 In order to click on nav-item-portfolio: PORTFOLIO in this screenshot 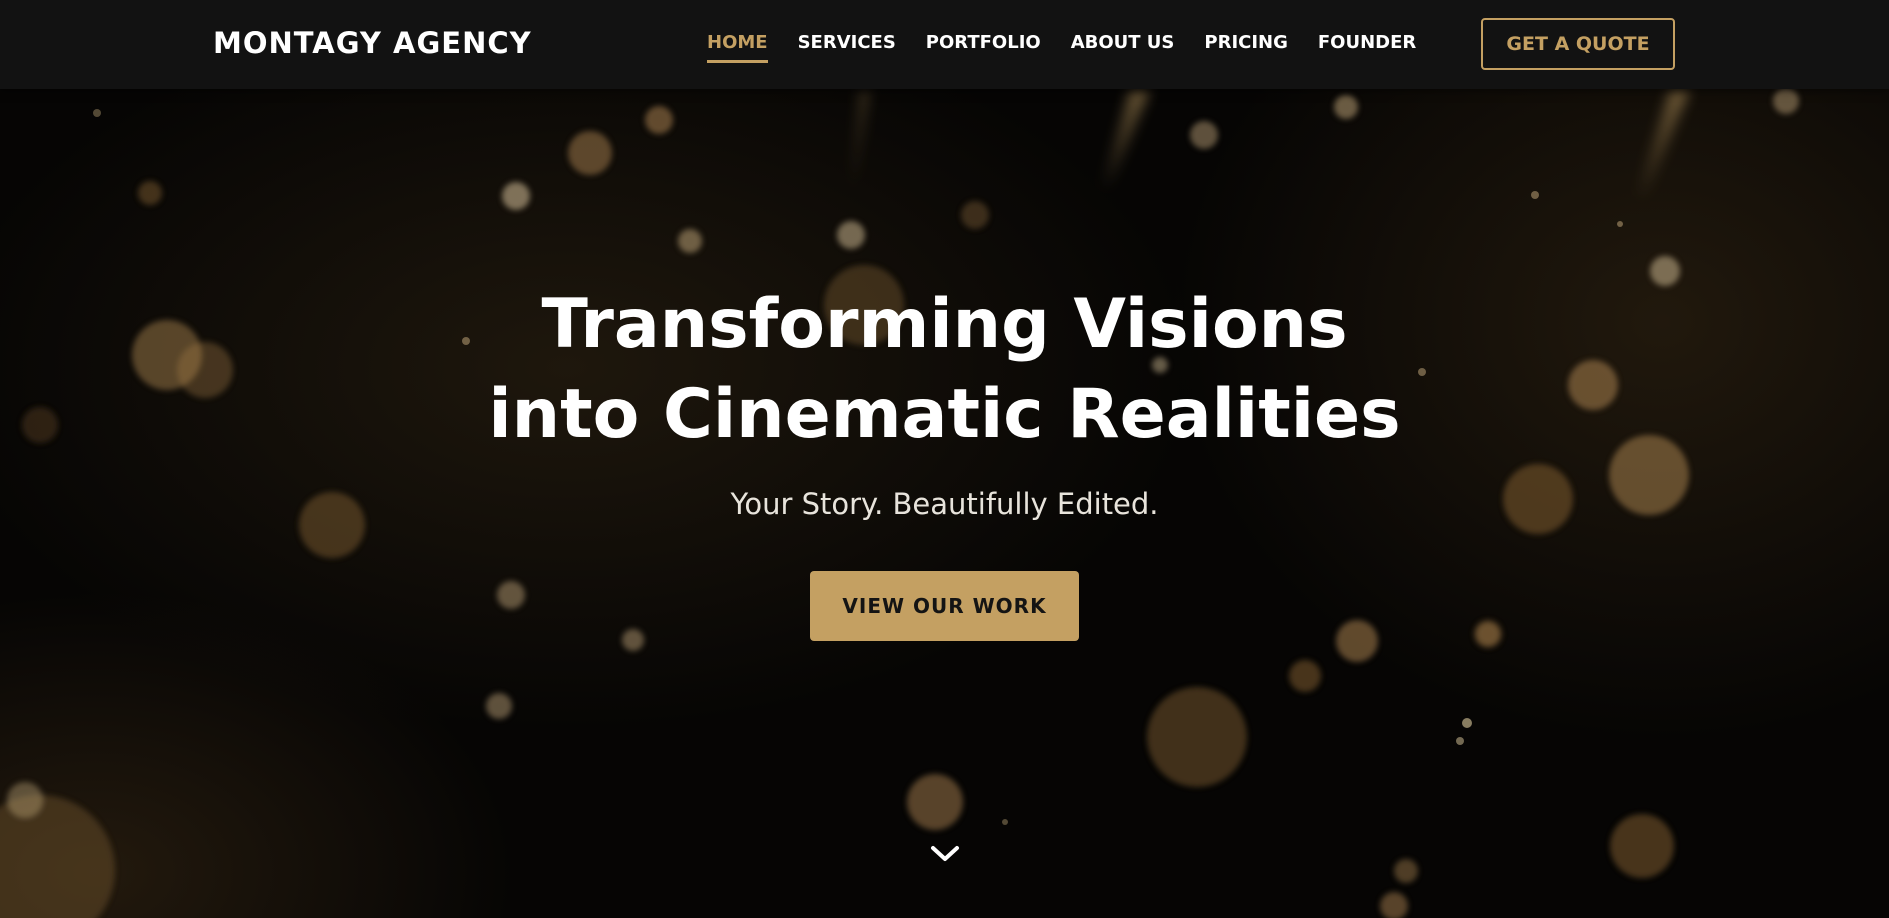, I will do `click(983, 47)`.